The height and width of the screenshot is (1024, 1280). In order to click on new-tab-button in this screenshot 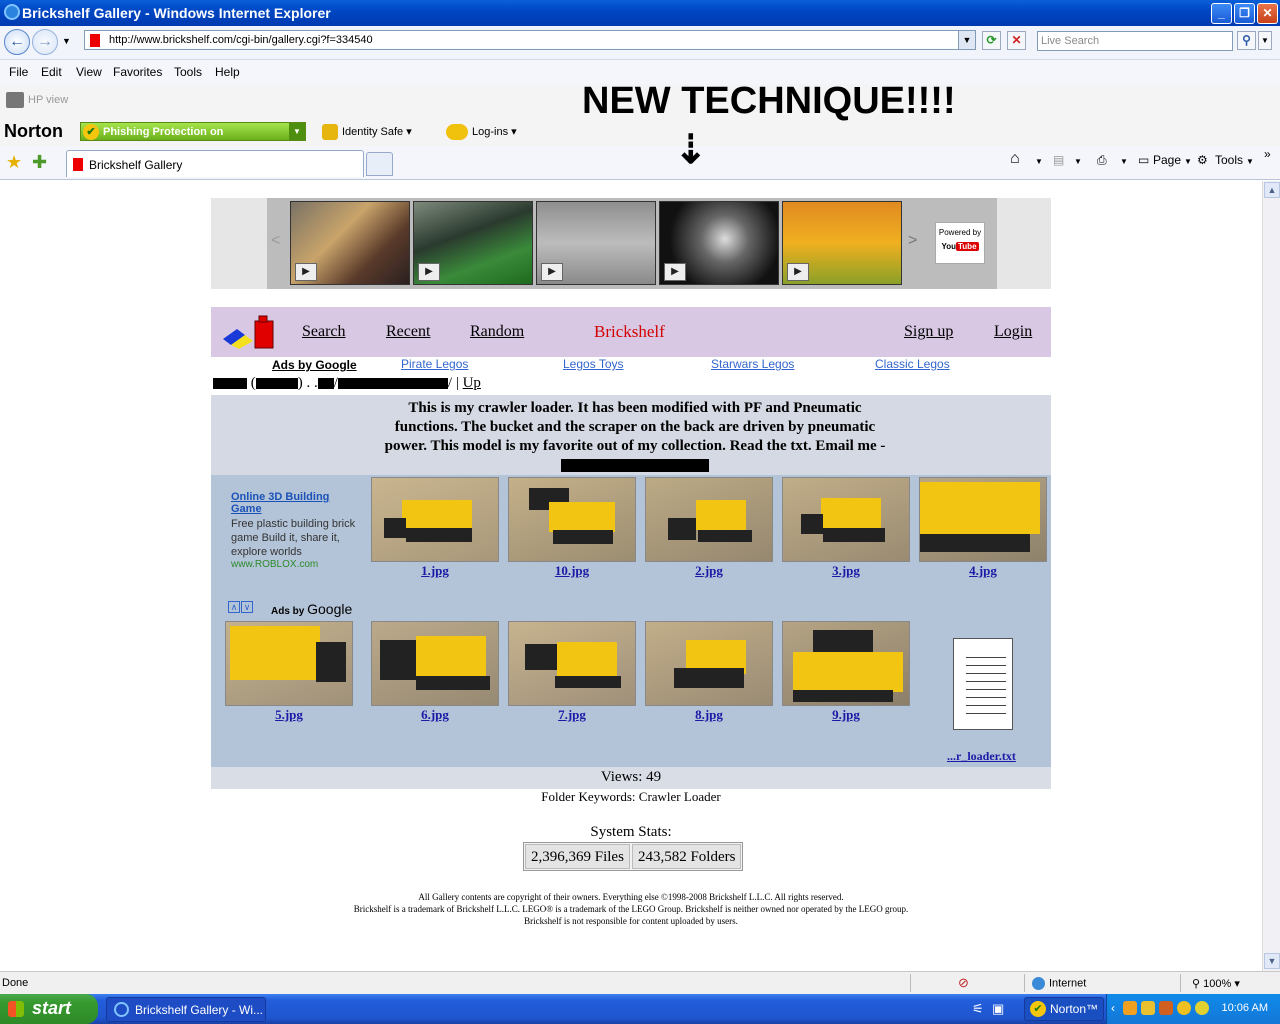, I will do `click(379, 164)`.